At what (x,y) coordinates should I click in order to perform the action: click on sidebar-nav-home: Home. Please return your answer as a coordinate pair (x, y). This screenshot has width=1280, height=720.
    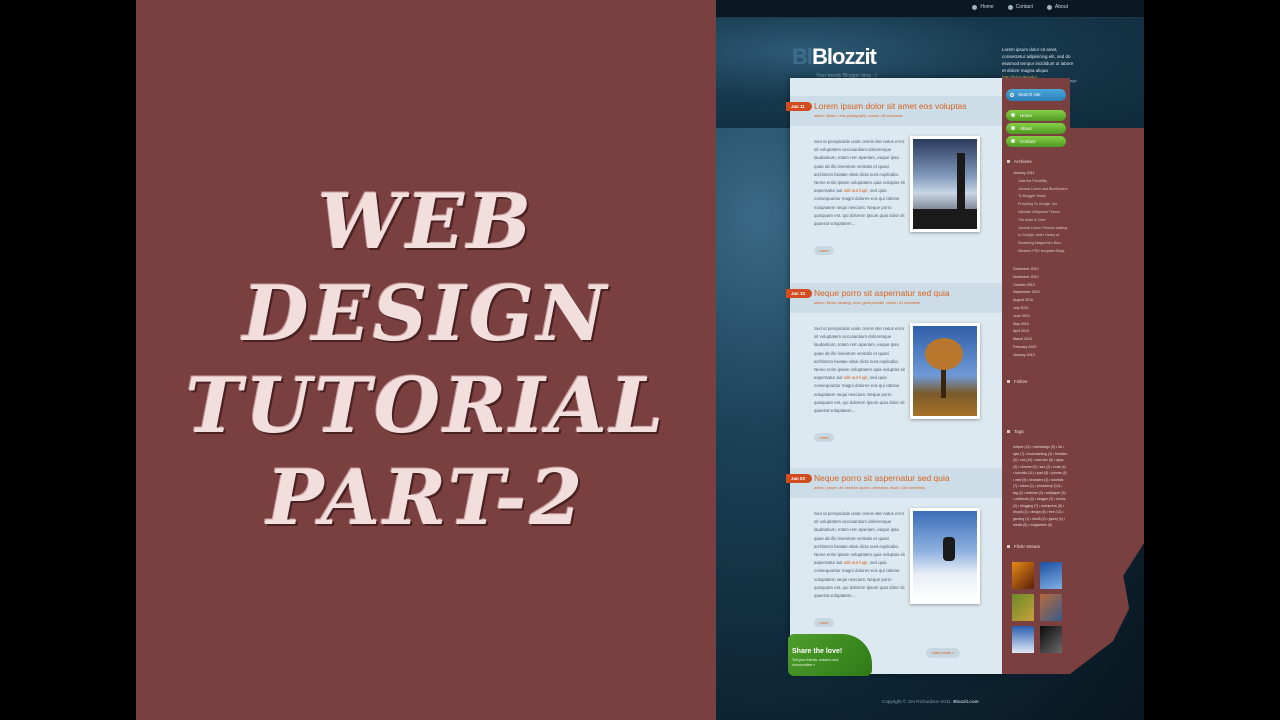
    Looking at the image, I should click on (1036, 115).